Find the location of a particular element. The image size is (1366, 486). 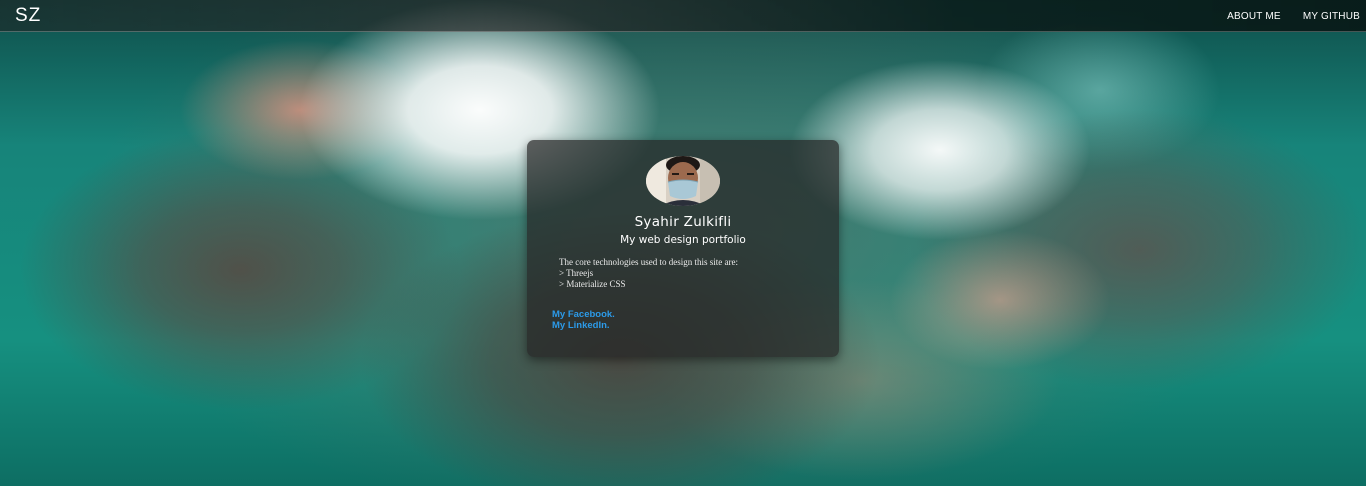

social-links: My Facebook. My LinkedIn. is located at coordinates (583, 320).